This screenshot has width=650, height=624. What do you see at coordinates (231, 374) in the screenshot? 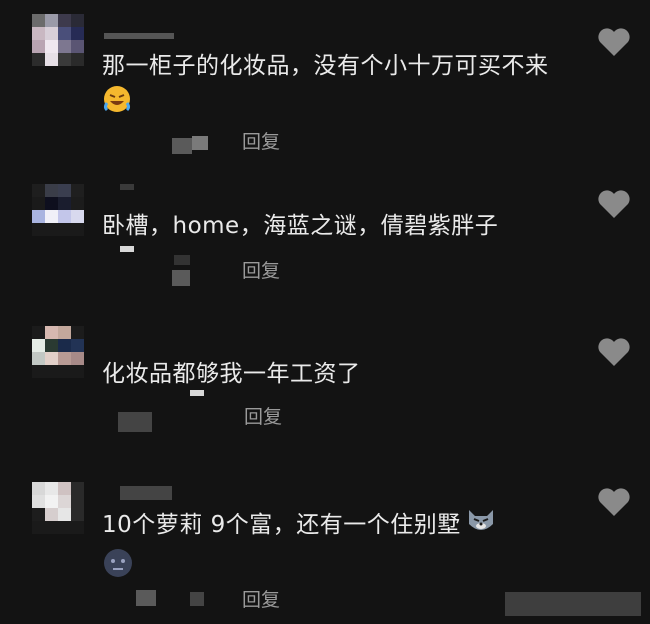
I see `comment-text: 化妆品都够我一年工资了` at bounding box center [231, 374].